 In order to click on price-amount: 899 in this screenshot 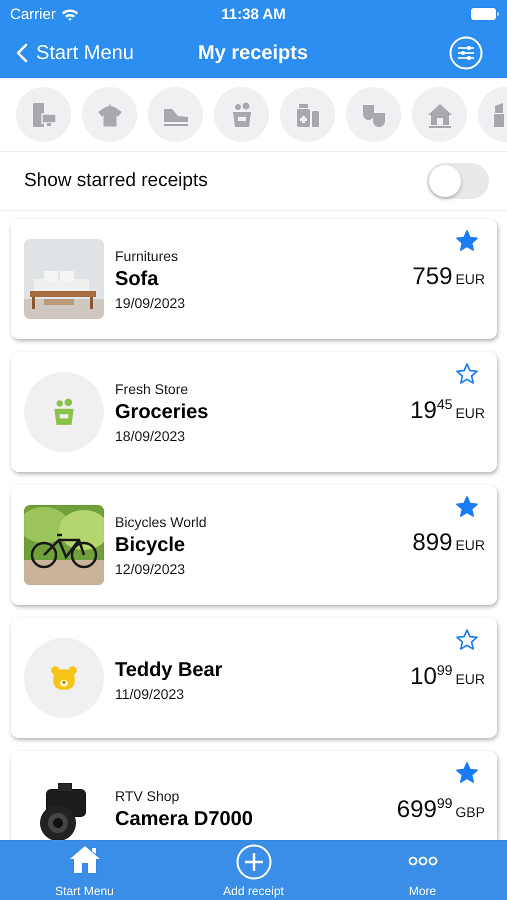, I will do `click(432, 543)`.